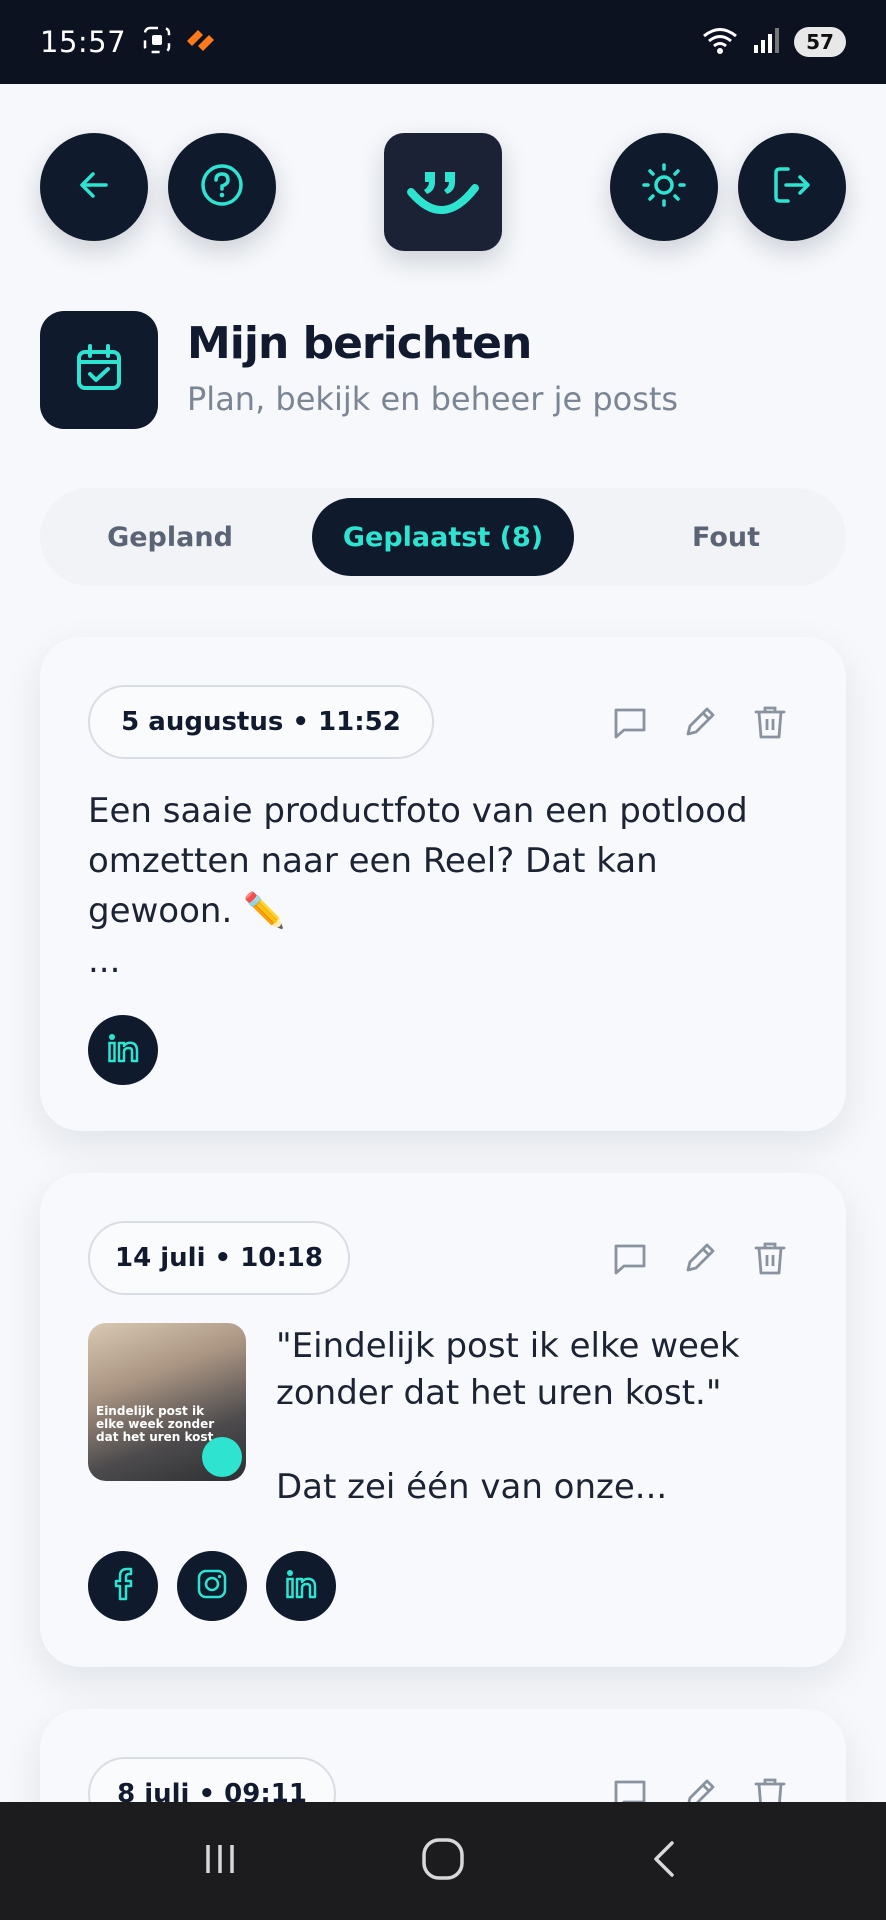 Image resolution: width=886 pixels, height=1920 pixels. I want to click on wifi-icon, so click(720, 42).